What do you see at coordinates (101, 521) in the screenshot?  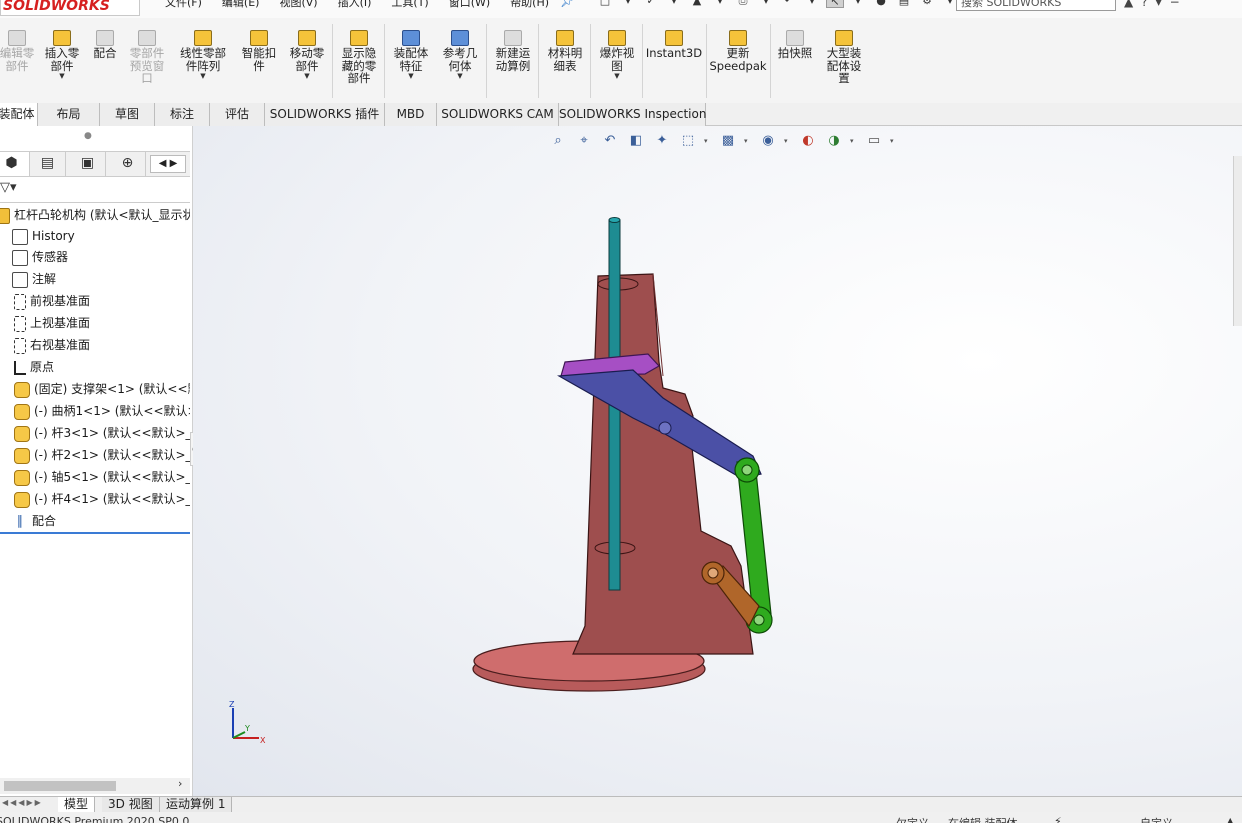 I see `tree-item-mates: ∥ 配合` at bounding box center [101, 521].